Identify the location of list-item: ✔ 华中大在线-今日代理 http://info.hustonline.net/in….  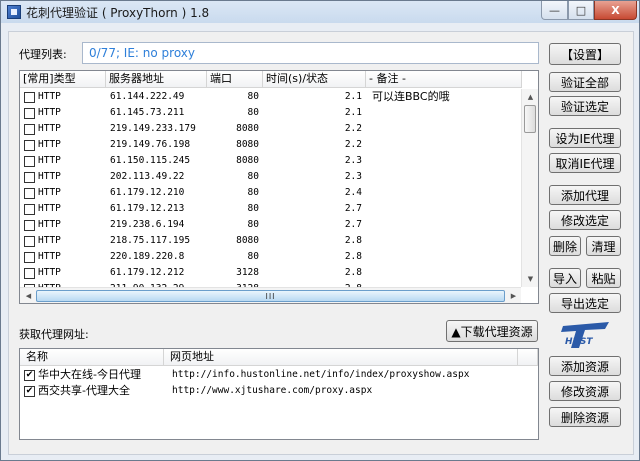
(244, 375).